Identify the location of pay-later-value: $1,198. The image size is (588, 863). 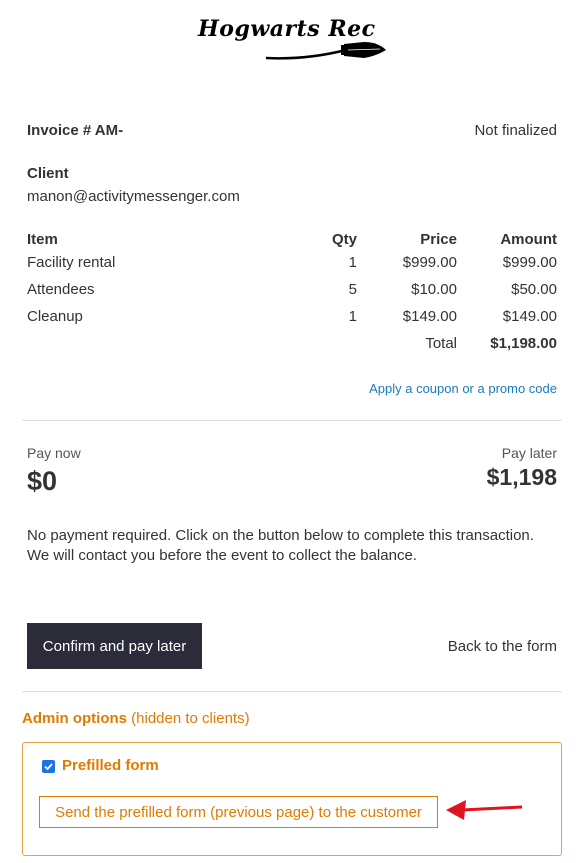
(521, 477).